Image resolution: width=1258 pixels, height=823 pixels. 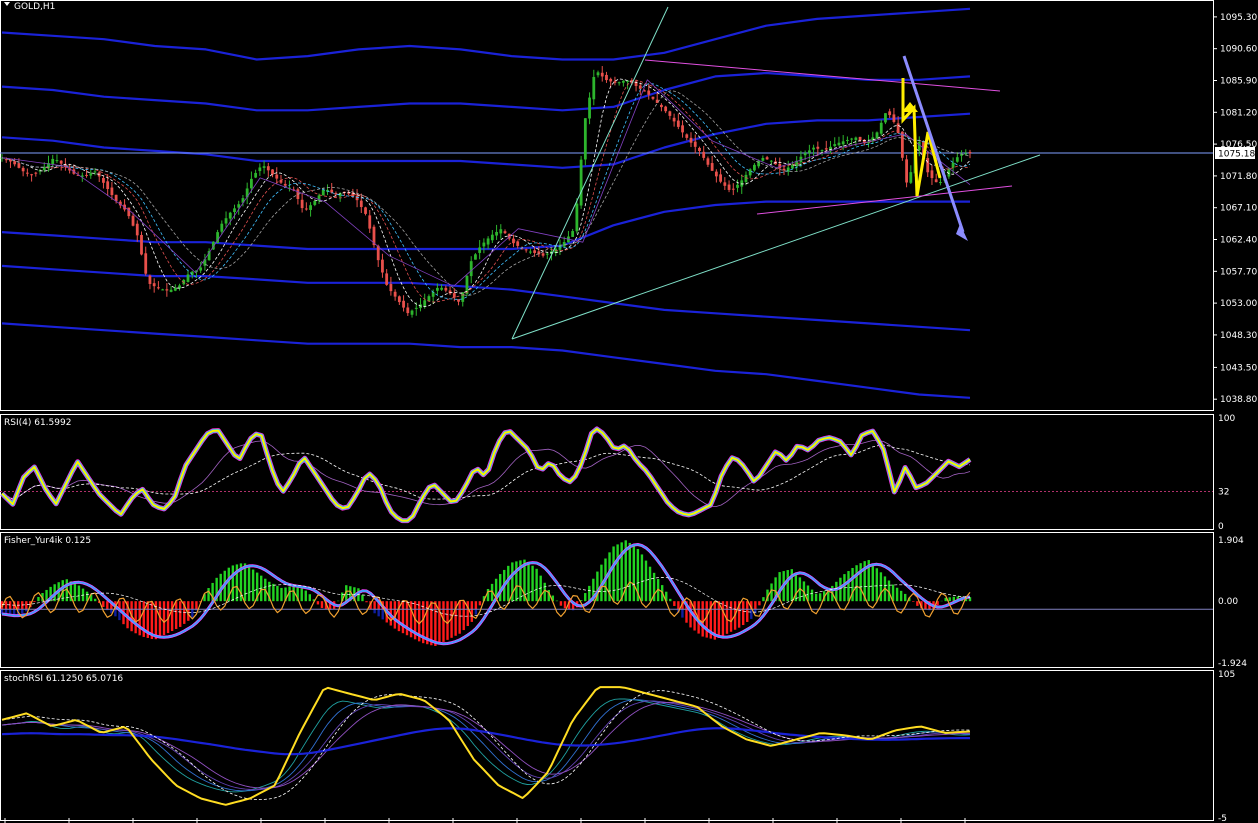 I want to click on fisher-axis: 1.904 0.00 -1.924, so click(x=1232, y=602).